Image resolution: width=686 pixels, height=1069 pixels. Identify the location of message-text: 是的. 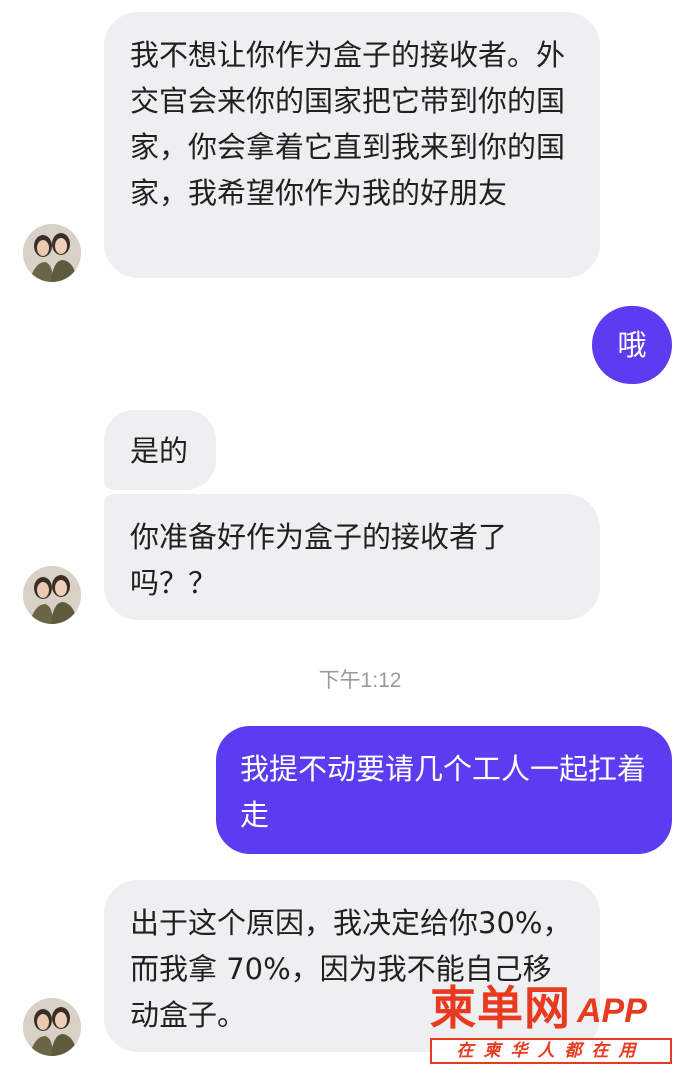
(159, 451).